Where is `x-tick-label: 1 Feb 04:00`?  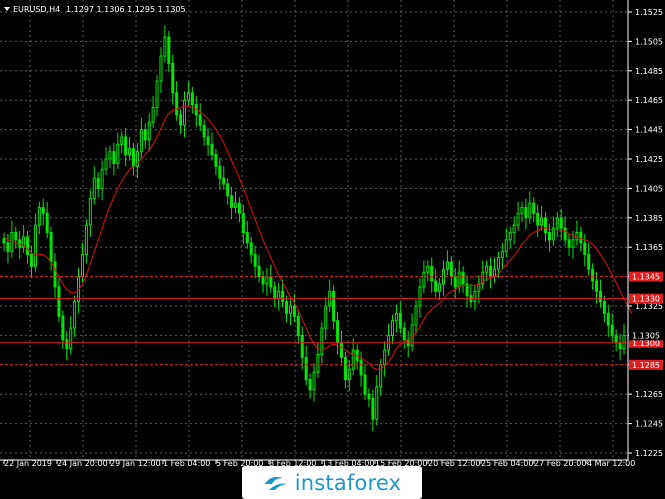
x-tick-label: 1 Feb 04:00 is located at coordinates (186, 463).